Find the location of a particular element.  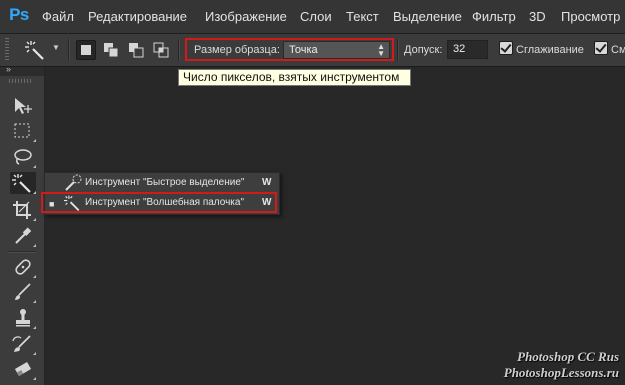

subtract-from-selection-button is located at coordinates (136, 50).